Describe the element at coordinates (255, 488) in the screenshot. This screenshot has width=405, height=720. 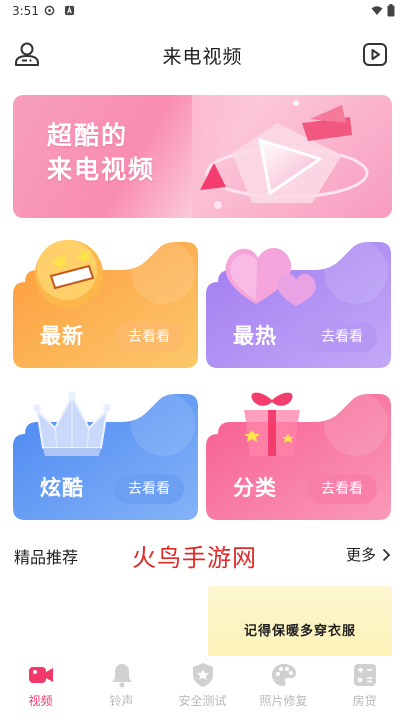
I see `category-label: 分类` at that location.